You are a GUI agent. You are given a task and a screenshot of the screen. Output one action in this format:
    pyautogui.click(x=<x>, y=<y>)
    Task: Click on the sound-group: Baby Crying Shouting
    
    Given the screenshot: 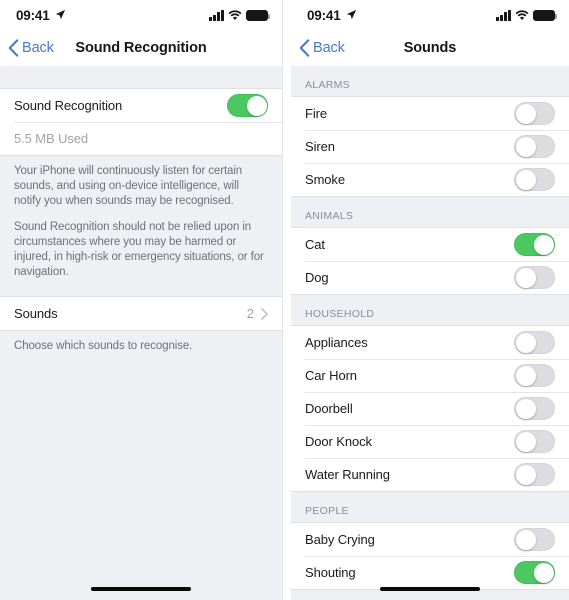 What is the action you would take?
    pyautogui.click(x=430, y=556)
    